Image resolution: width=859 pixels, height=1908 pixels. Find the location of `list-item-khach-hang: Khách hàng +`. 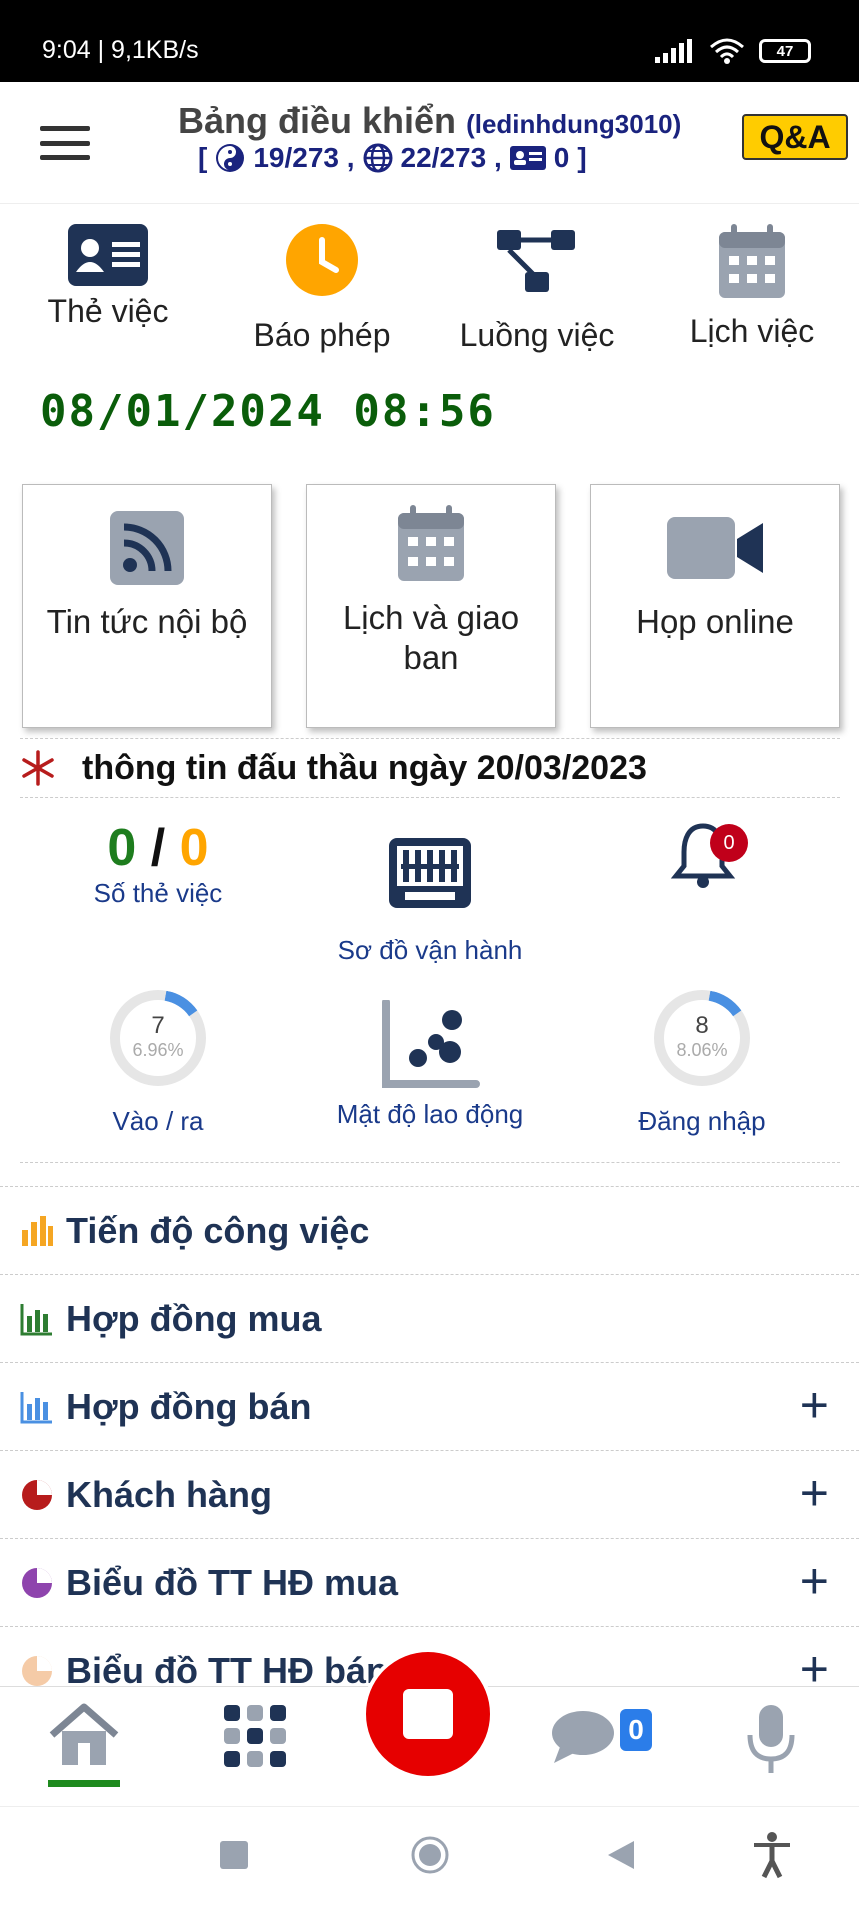

list-item-khach-hang: Khách hàng + is located at coordinates (429, 1494).